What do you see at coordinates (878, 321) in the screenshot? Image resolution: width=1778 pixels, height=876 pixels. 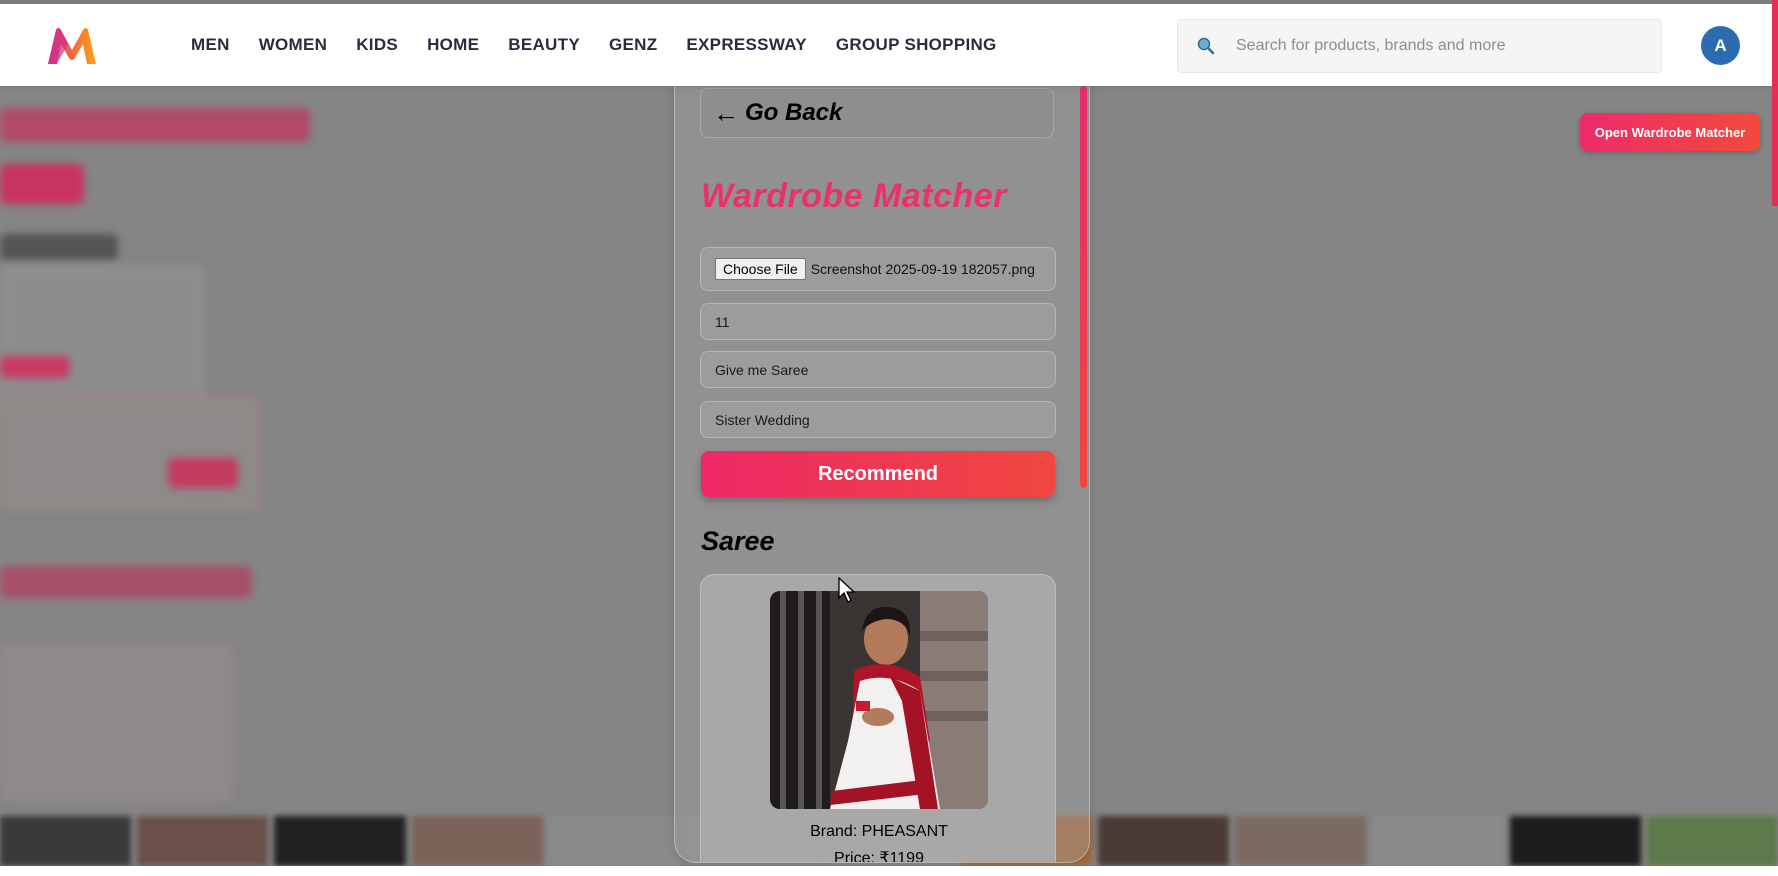 I see `size-input: 11` at bounding box center [878, 321].